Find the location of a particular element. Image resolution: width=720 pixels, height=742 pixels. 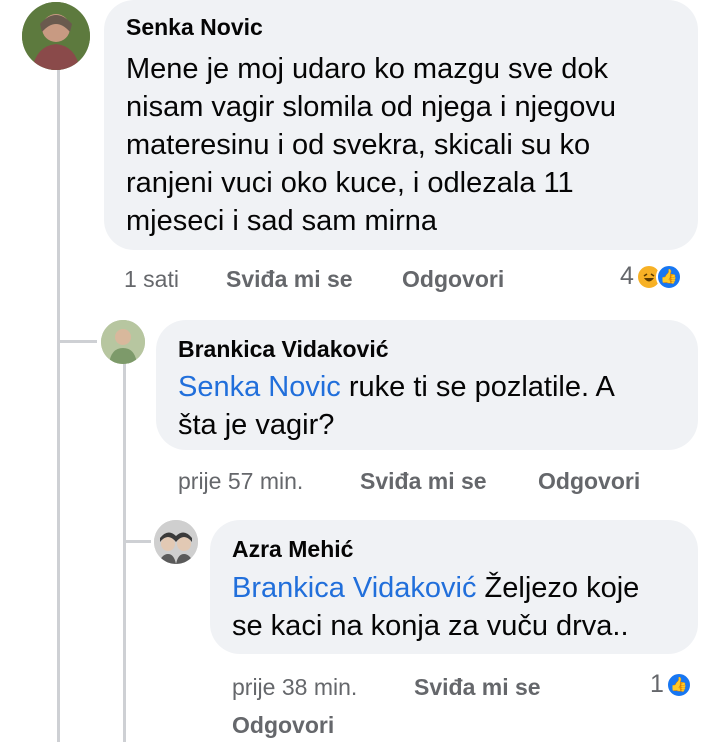

timestamp: 1 sati is located at coordinates (151, 279).